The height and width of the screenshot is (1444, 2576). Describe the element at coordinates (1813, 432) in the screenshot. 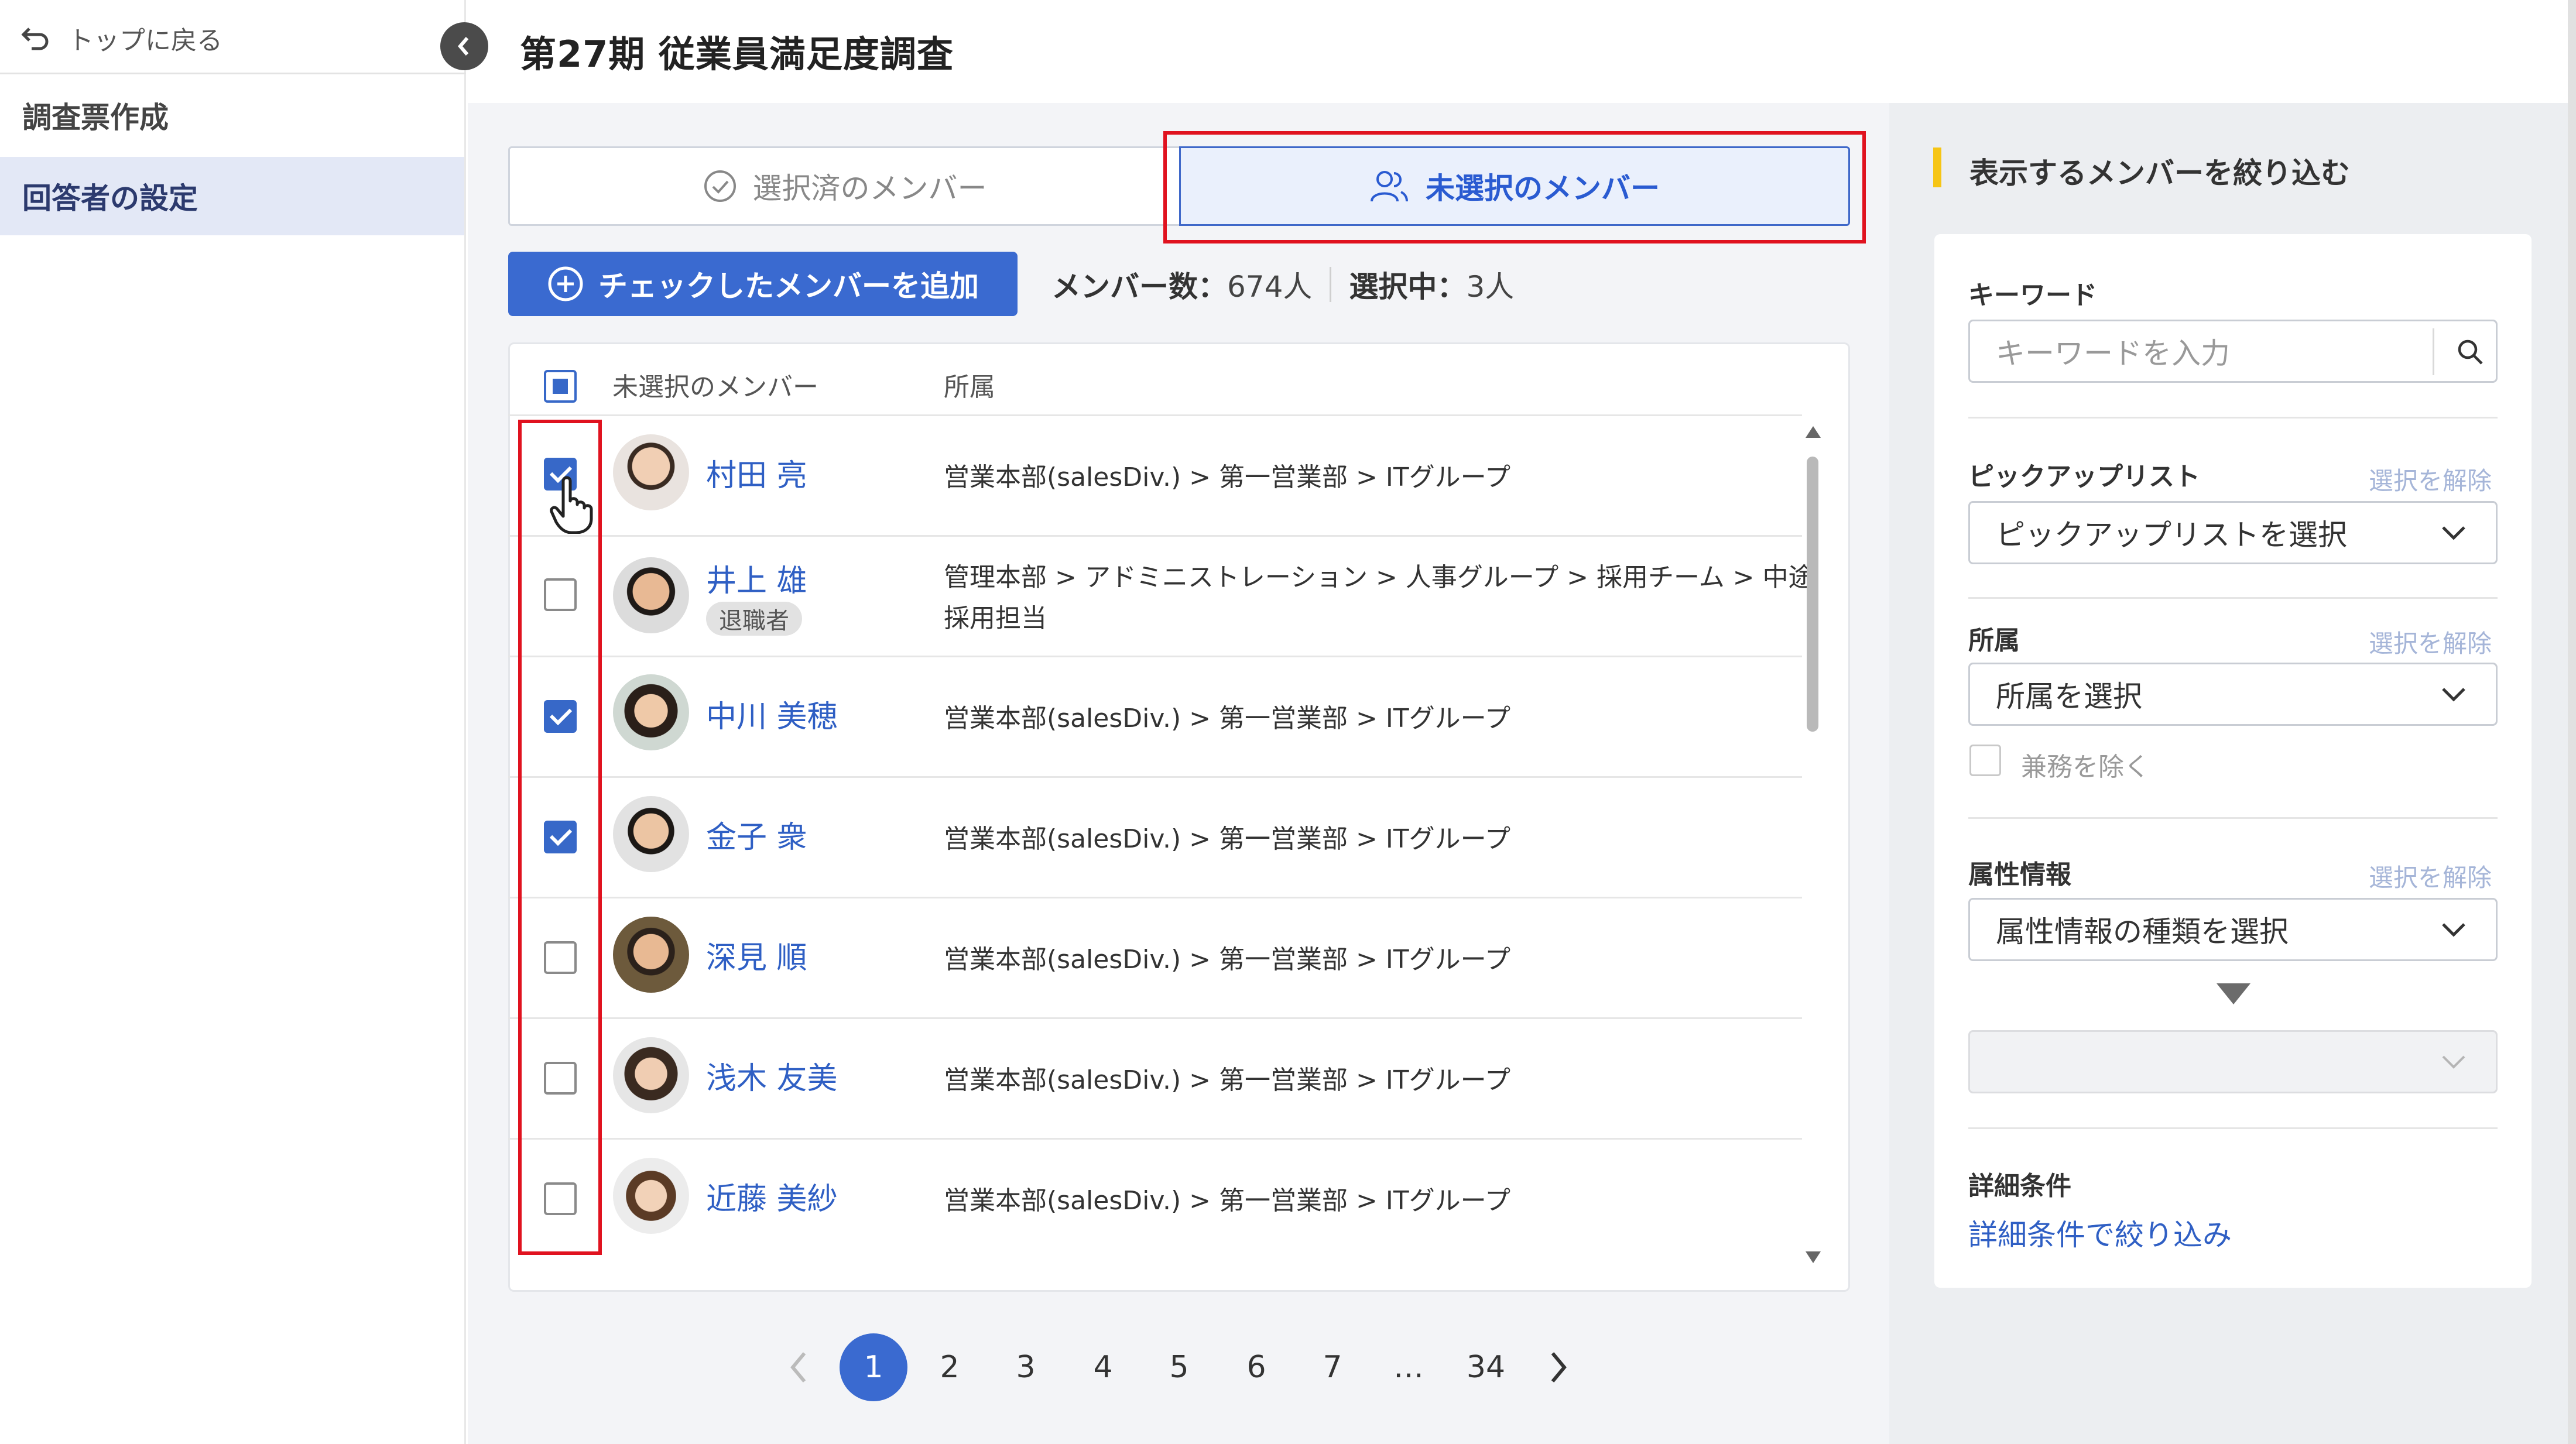

I see `scroll-up-icon` at that location.